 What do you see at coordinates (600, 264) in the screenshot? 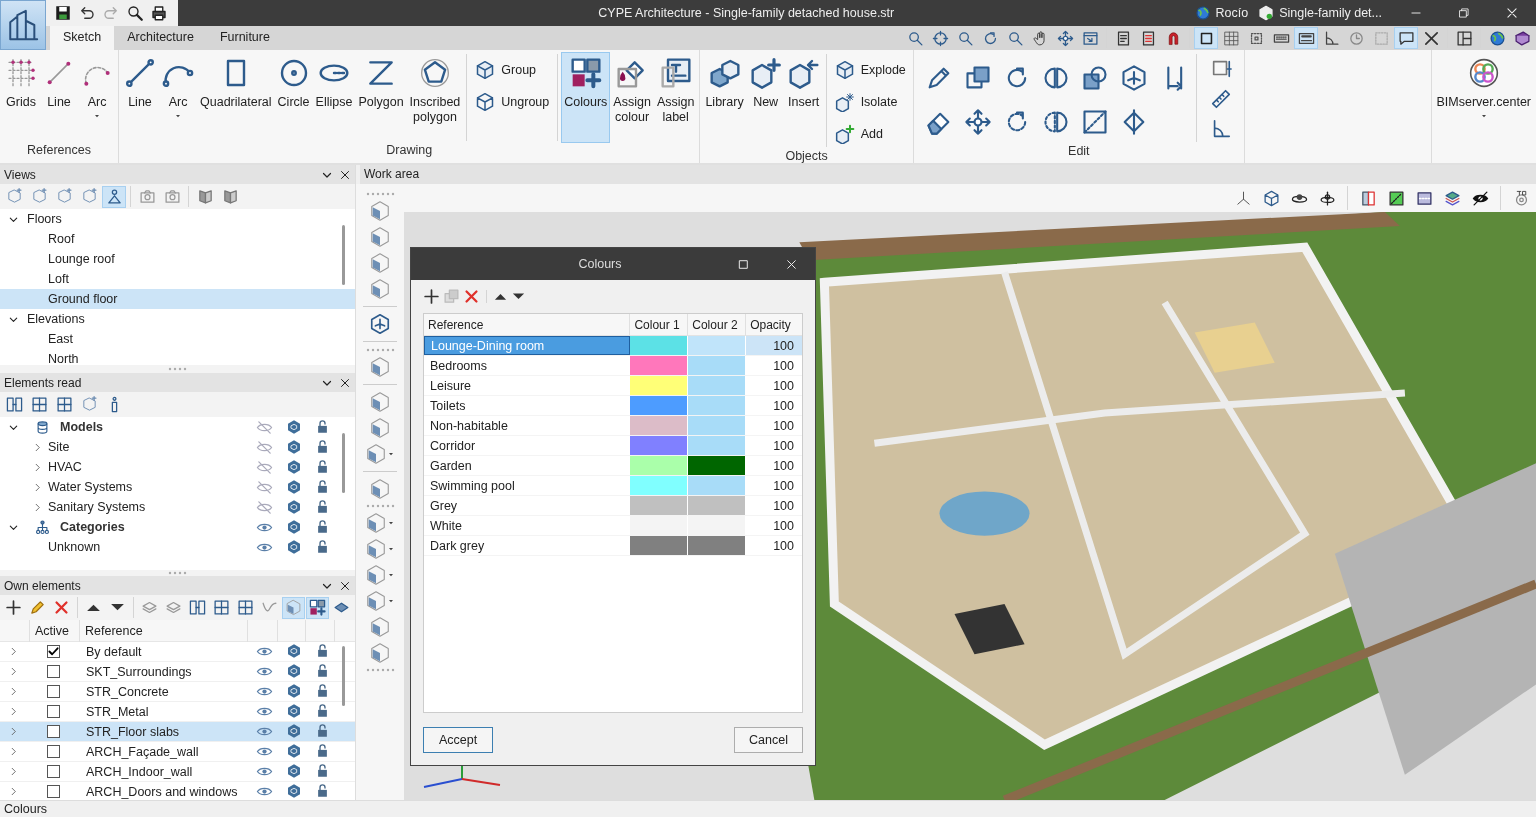
I see `dialog-title: Colours` at bounding box center [600, 264].